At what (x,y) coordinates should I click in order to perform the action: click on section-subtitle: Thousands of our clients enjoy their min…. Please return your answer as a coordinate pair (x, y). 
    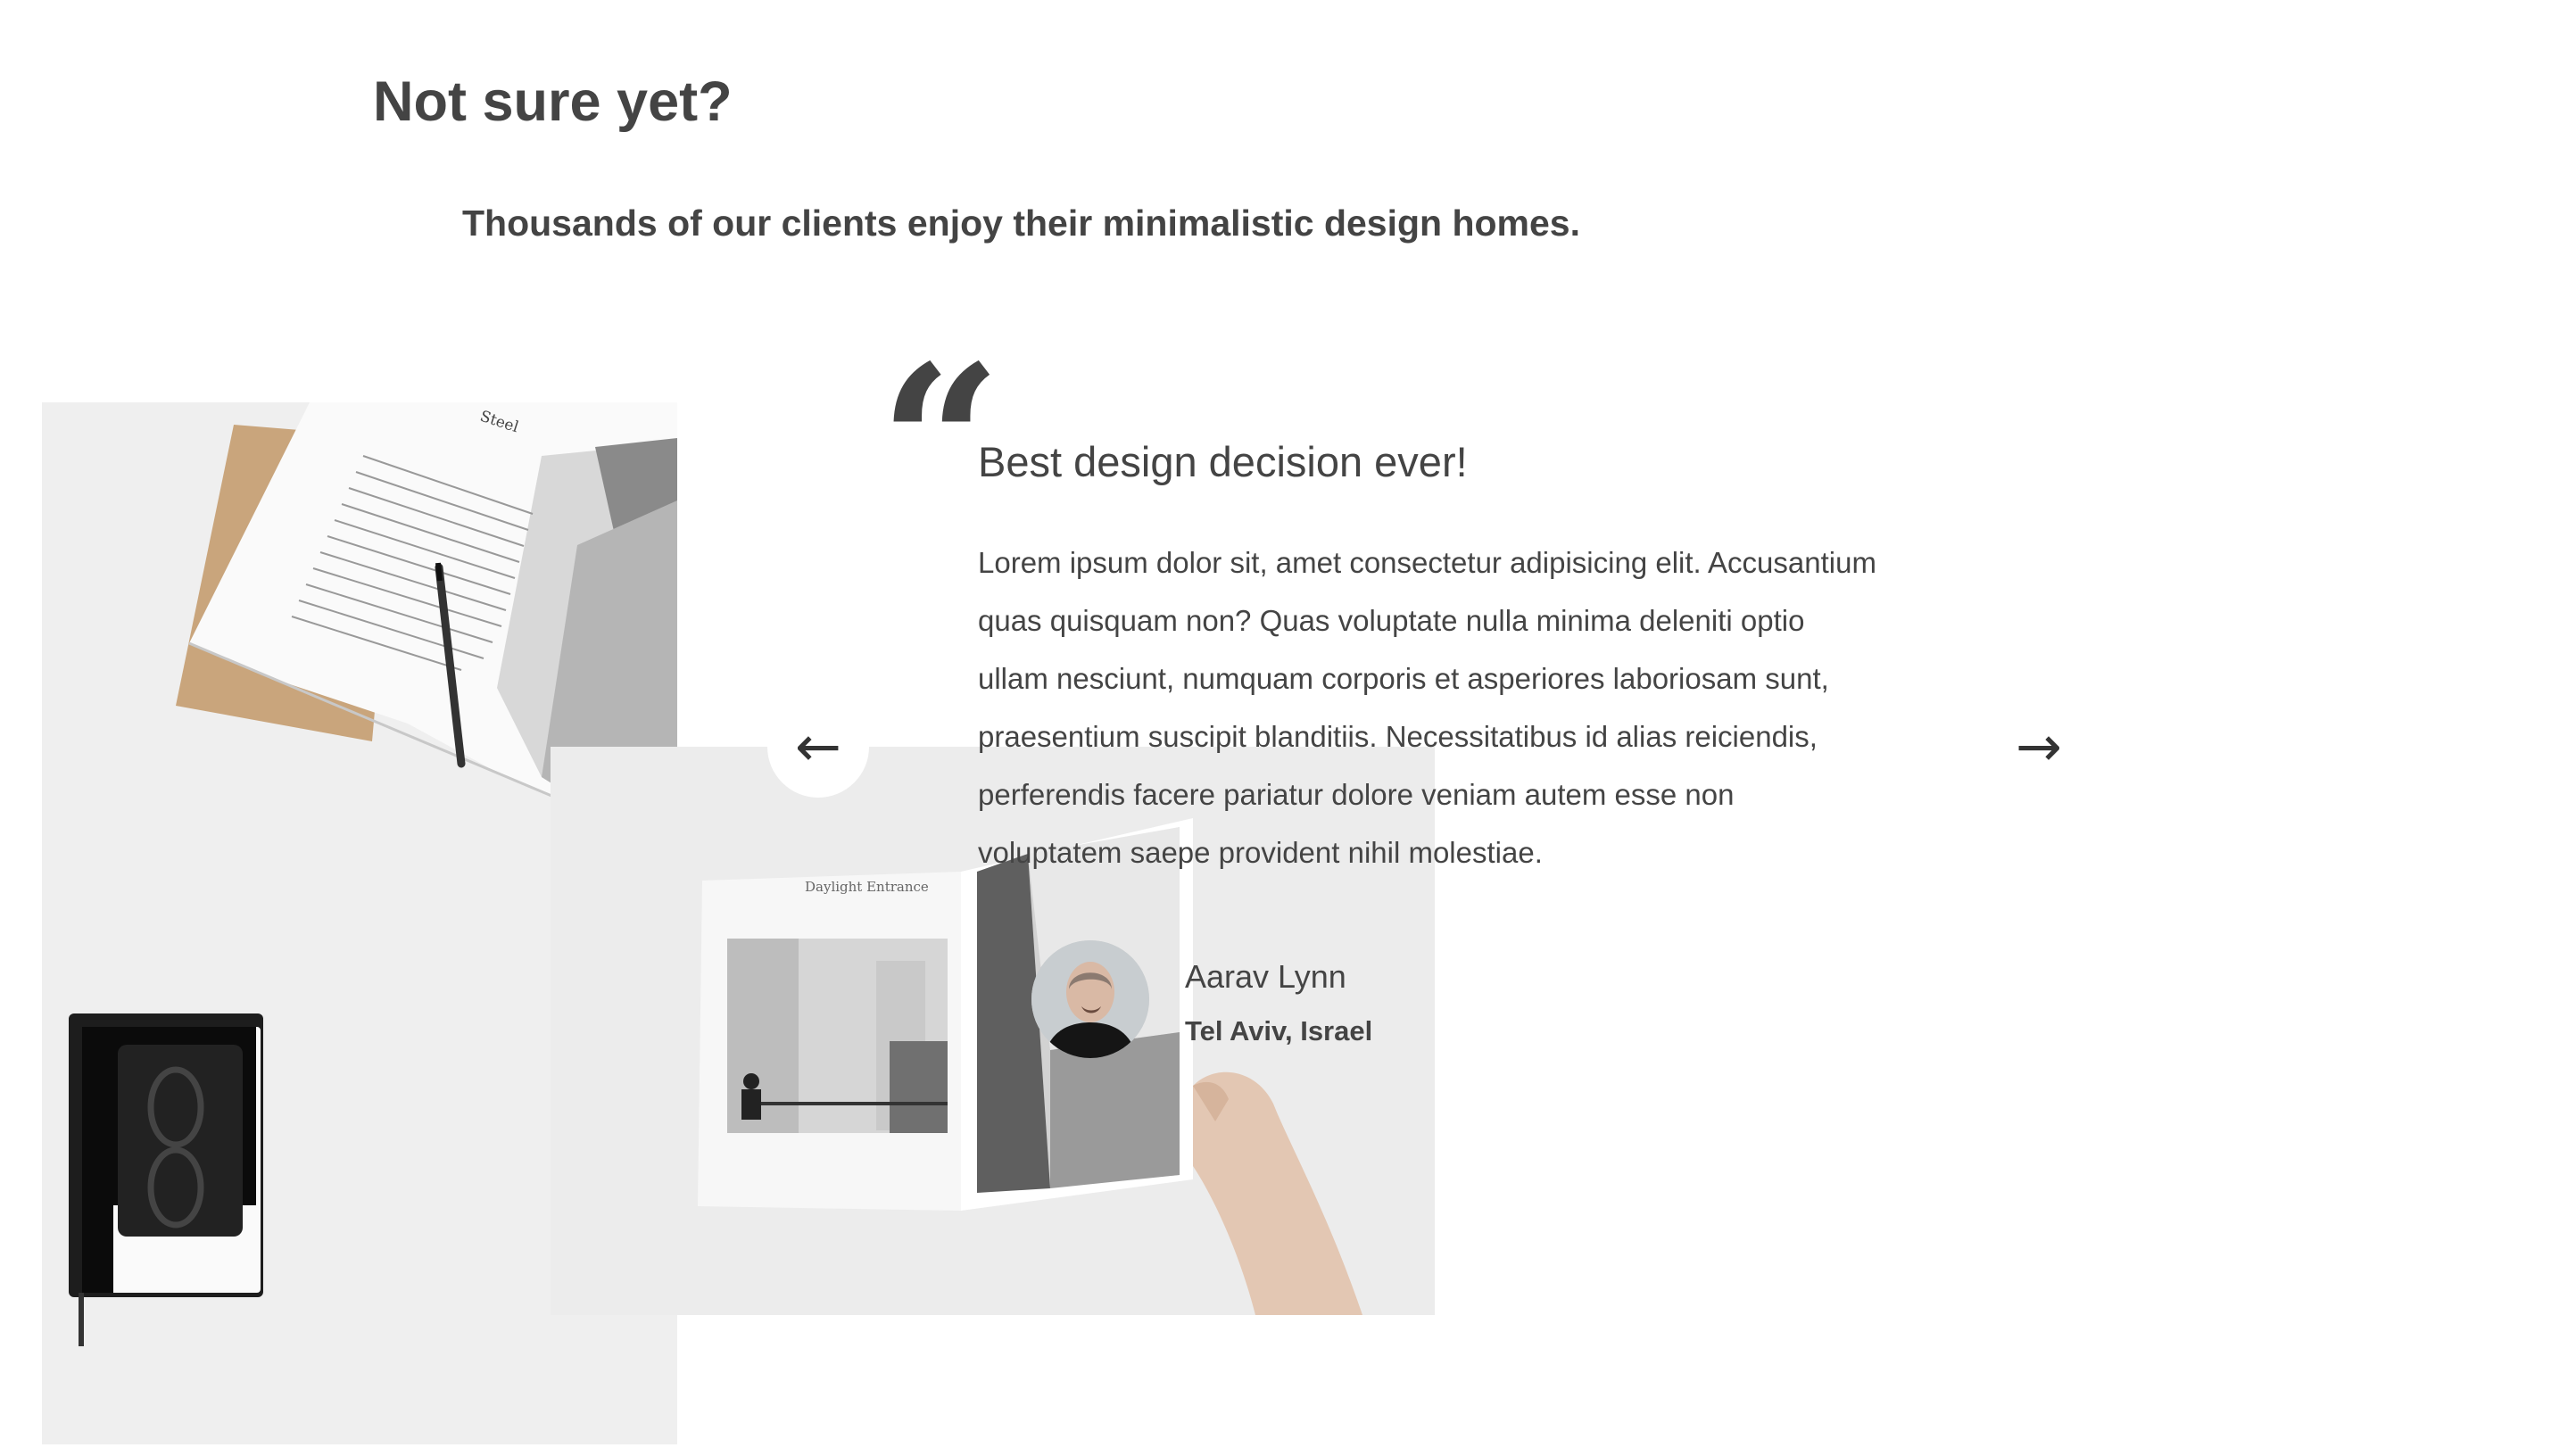
    Looking at the image, I should click on (1021, 224).